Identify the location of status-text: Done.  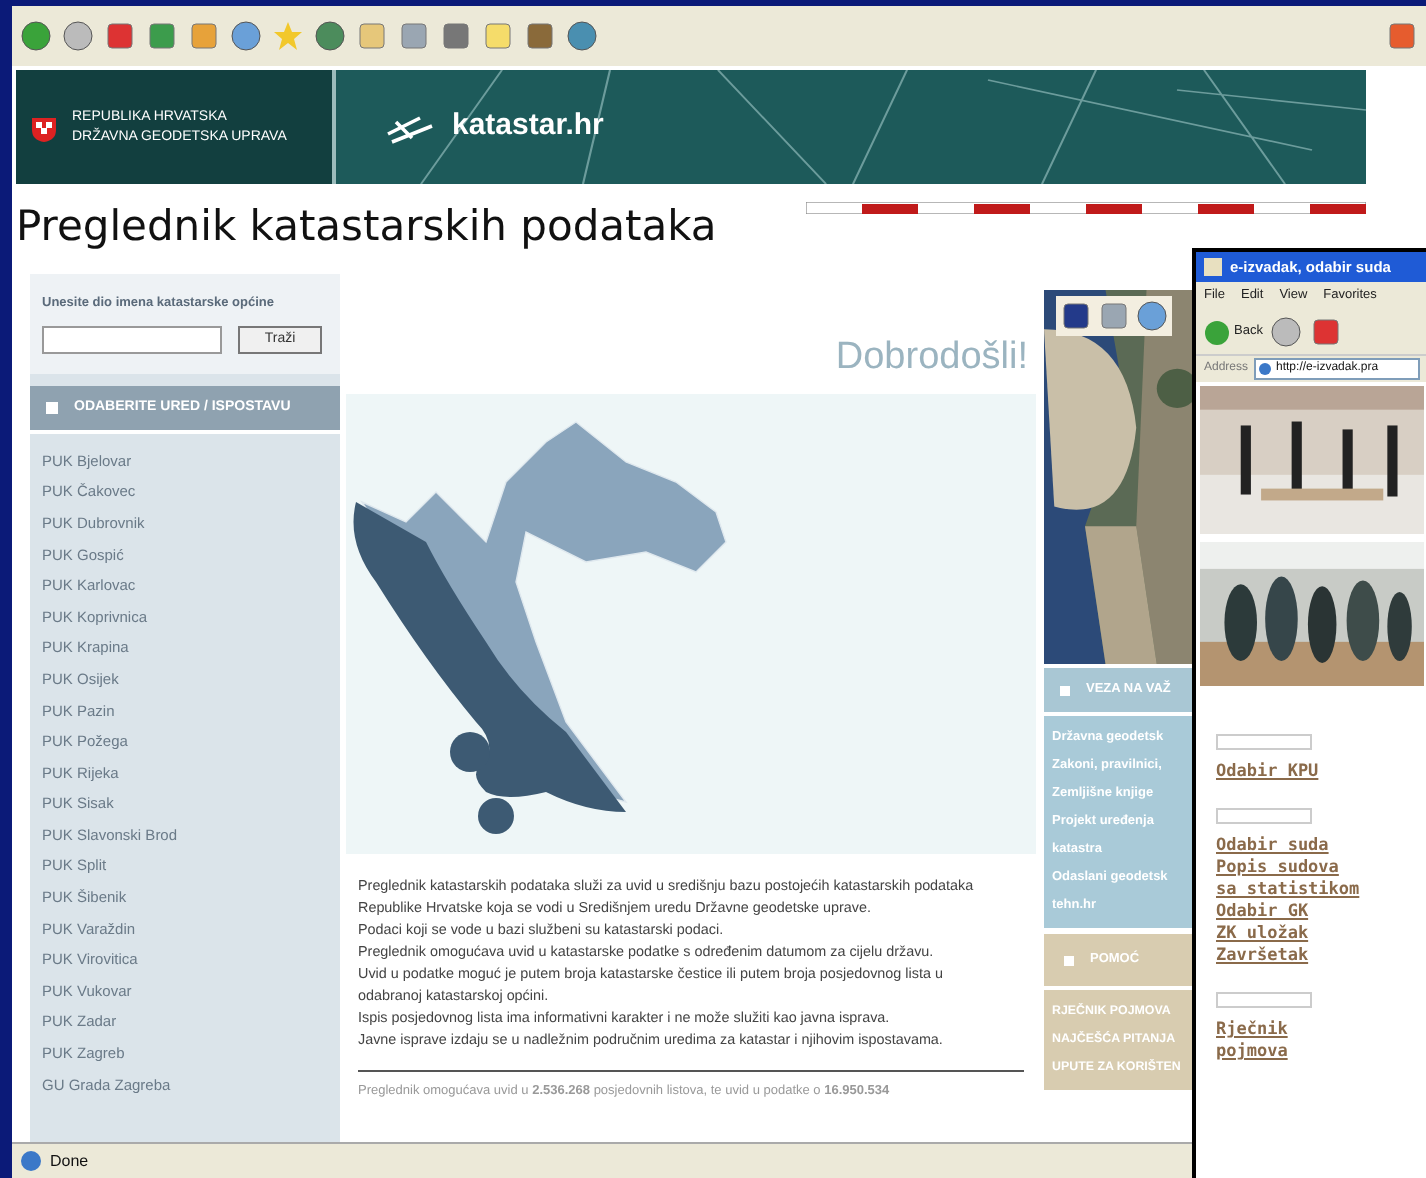
(69, 1161).